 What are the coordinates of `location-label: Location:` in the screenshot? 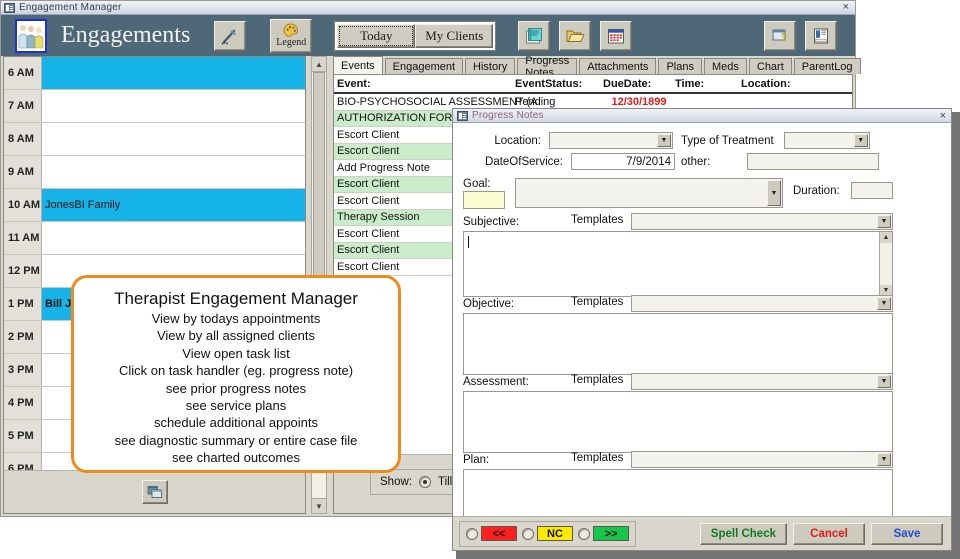 It's located at (517, 140).